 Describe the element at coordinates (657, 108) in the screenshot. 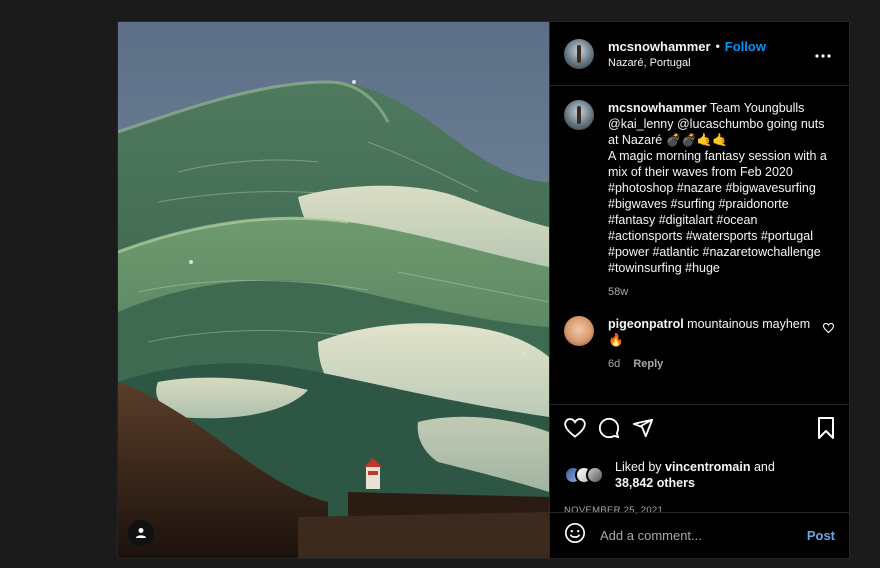

I see `caption-username: mcsnowhammer` at that location.